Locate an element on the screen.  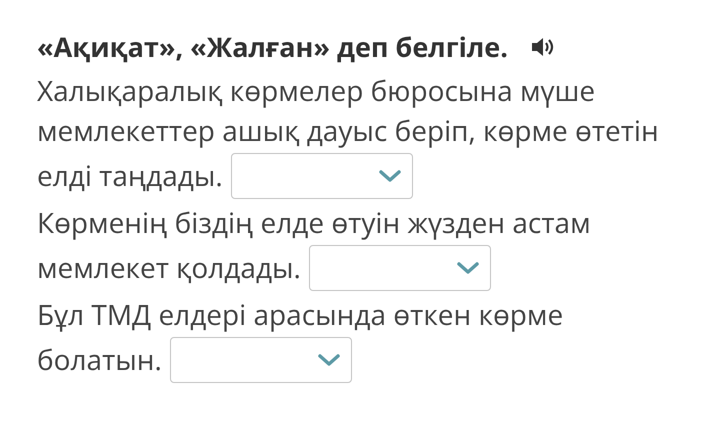
statement-text: мемлекеттер ашық дауыс беріп, көрме өтетін is located at coordinates (348, 131).